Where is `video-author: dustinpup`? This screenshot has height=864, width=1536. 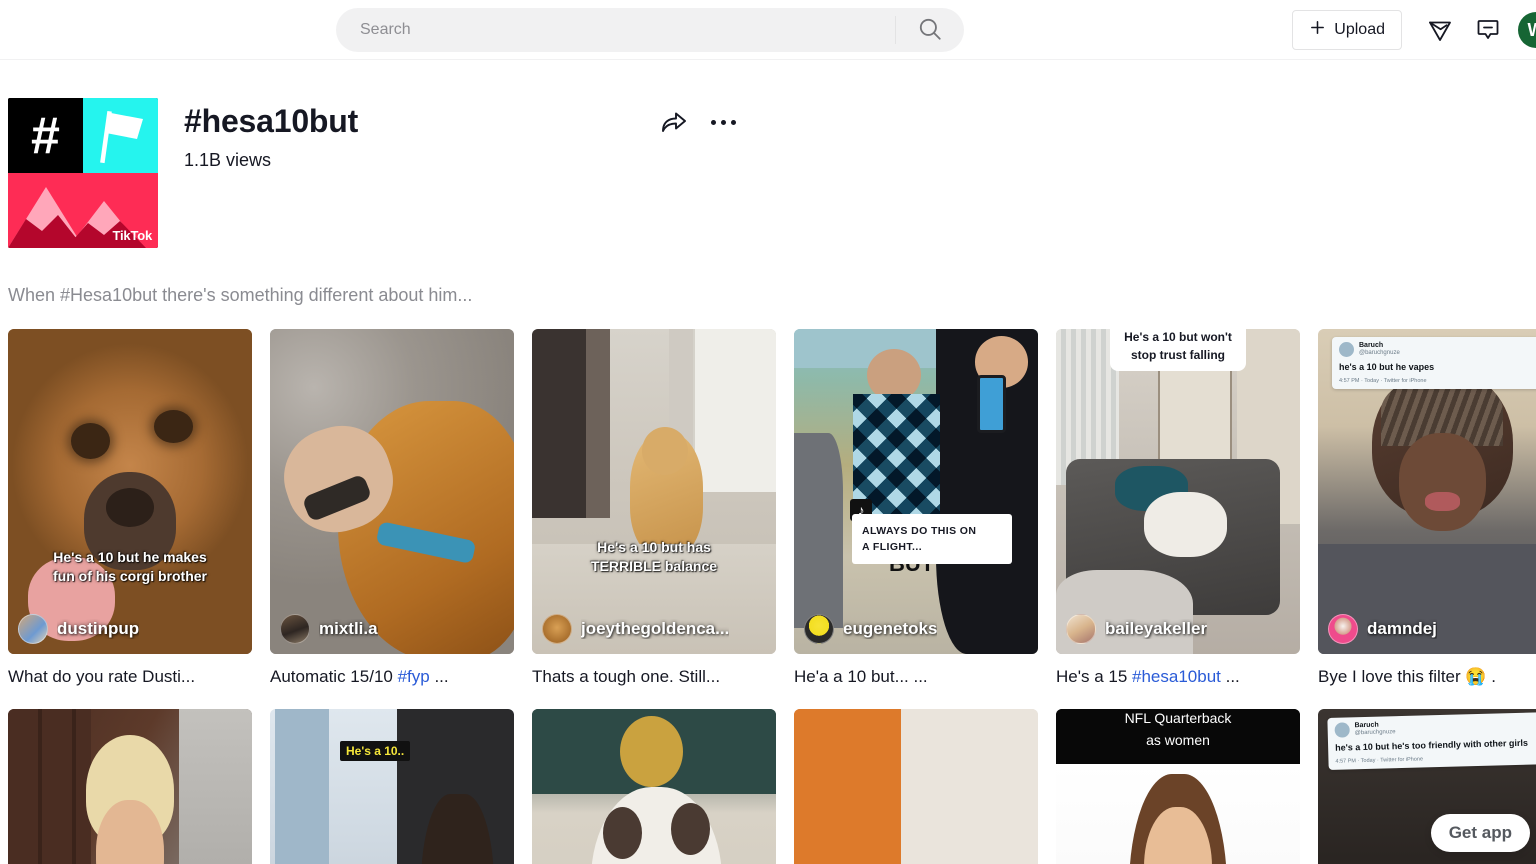 video-author: dustinpup is located at coordinates (78, 629).